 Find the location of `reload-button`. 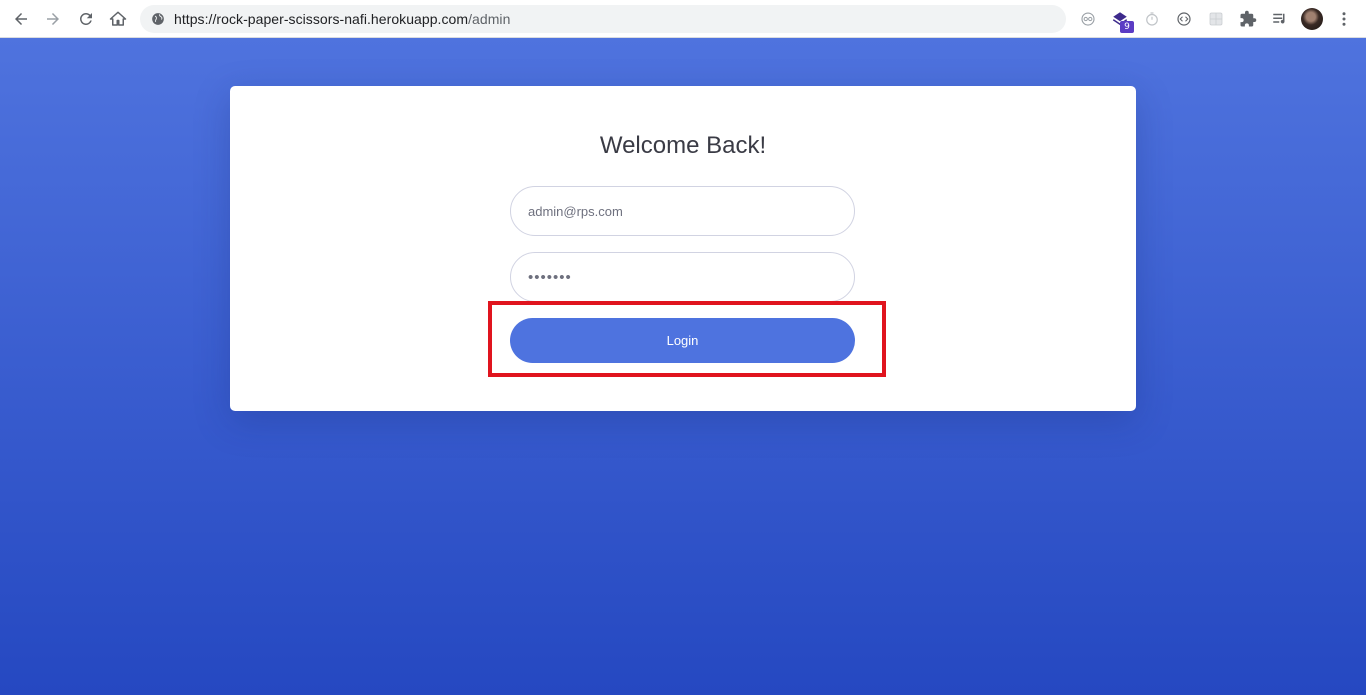

reload-button is located at coordinates (86, 19).